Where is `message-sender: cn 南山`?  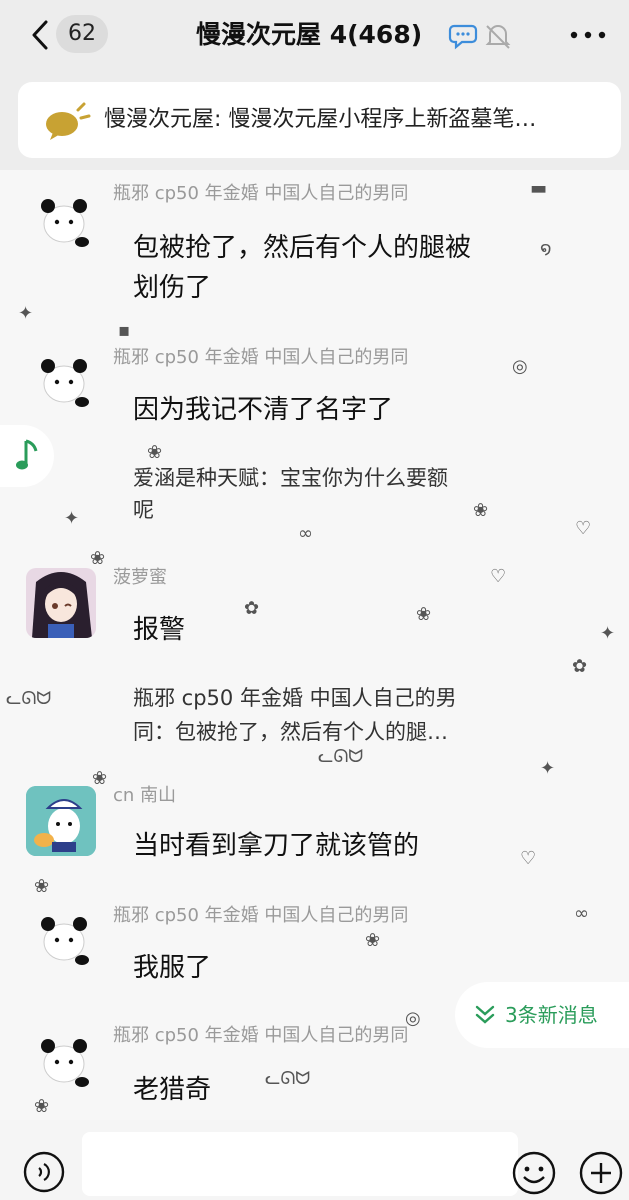
message-sender: cn 南山 is located at coordinates (145, 795).